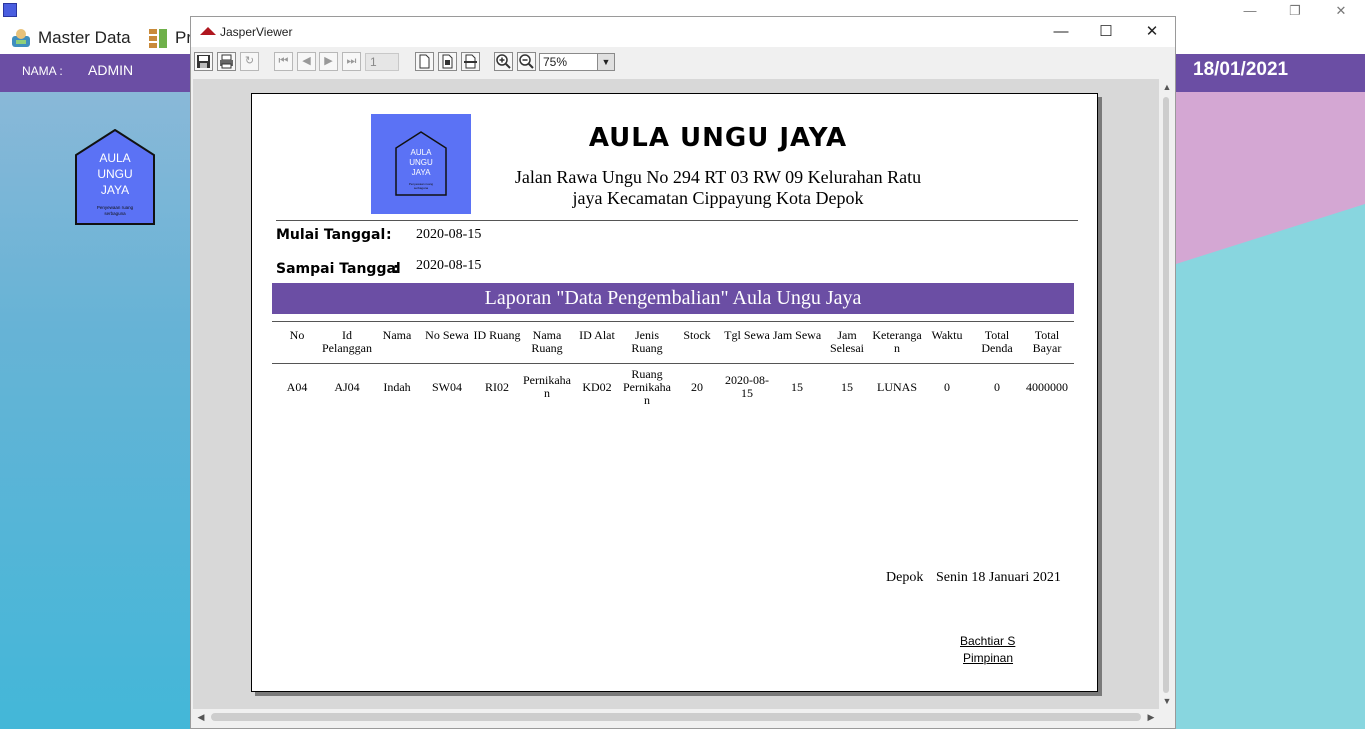  Describe the element at coordinates (947, 386) in the screenshot. I see `table-cell-text: 0` at that location.